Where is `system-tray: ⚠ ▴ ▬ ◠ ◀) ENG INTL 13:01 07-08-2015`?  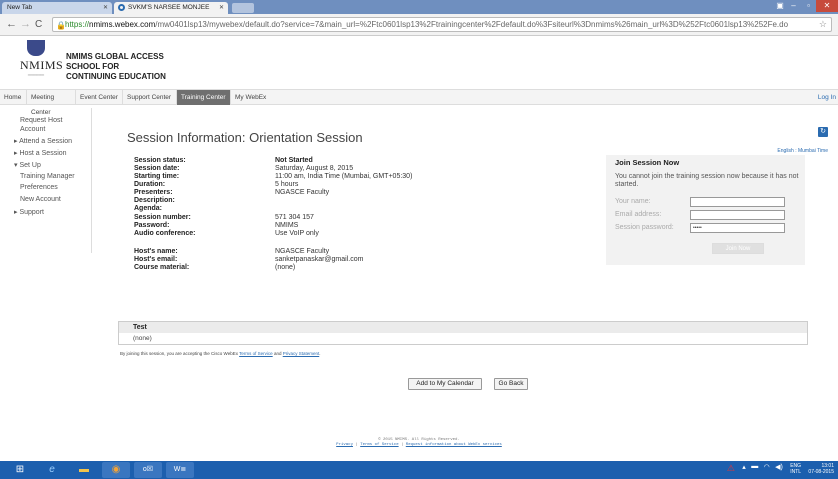
system-tray: ⚠ ▴ ▬ ◠ ◀) ENG INTL 13:01 07-08-2015 is located at coordinates (780, 470).